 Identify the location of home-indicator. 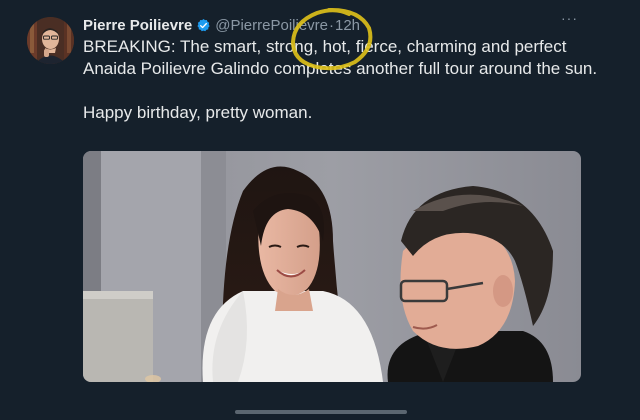
(321, 412).